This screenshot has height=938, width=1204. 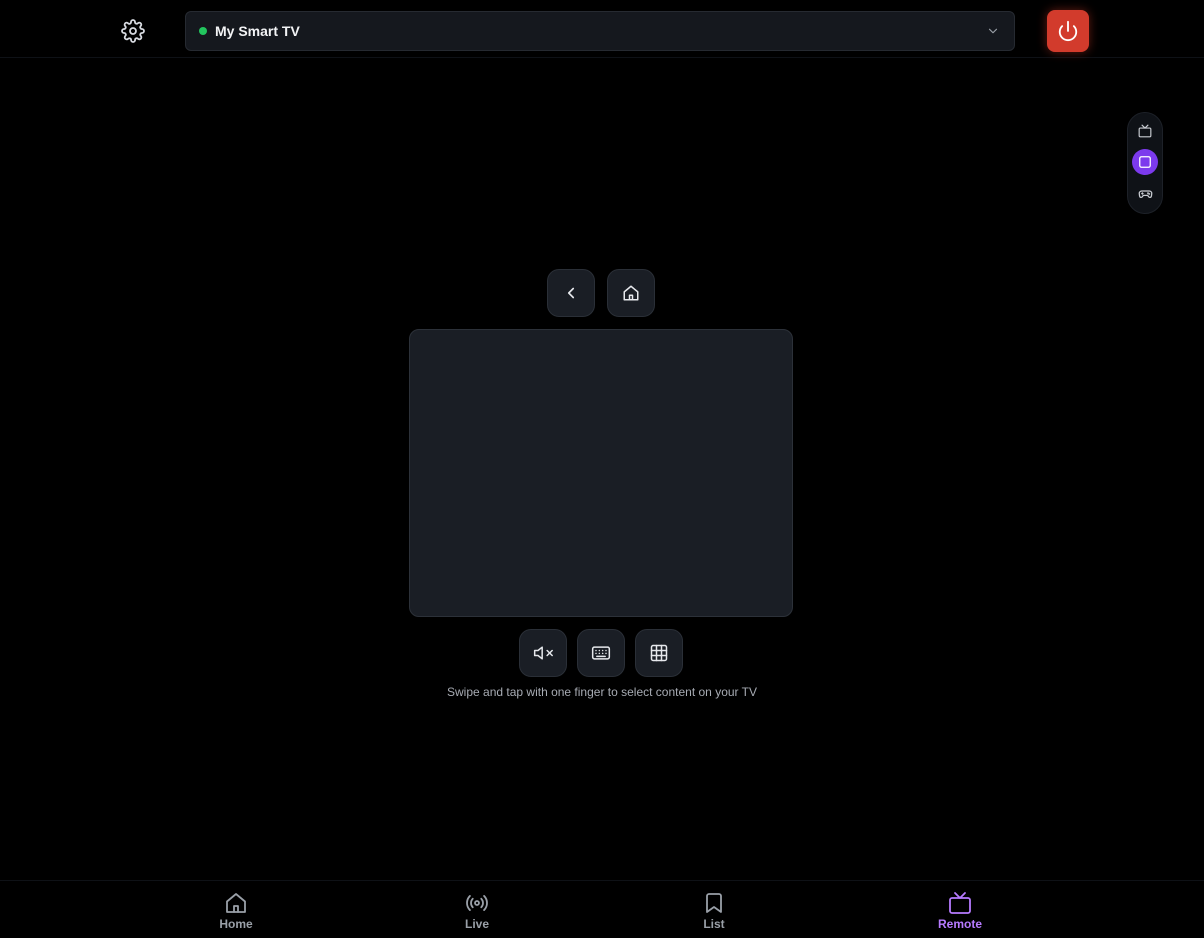 I want to click on mode-tv-button, so click(x=1145, y=131).